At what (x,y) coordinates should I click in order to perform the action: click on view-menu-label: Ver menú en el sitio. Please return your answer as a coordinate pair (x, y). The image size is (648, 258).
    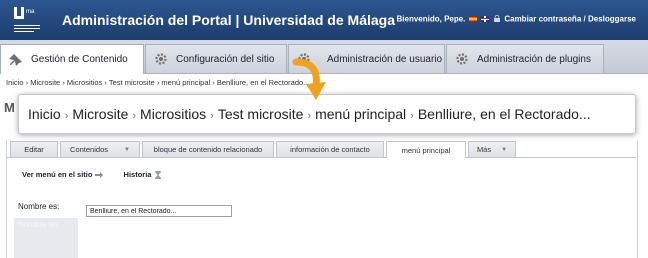
    Looking at the image, I should click on (57, 174).